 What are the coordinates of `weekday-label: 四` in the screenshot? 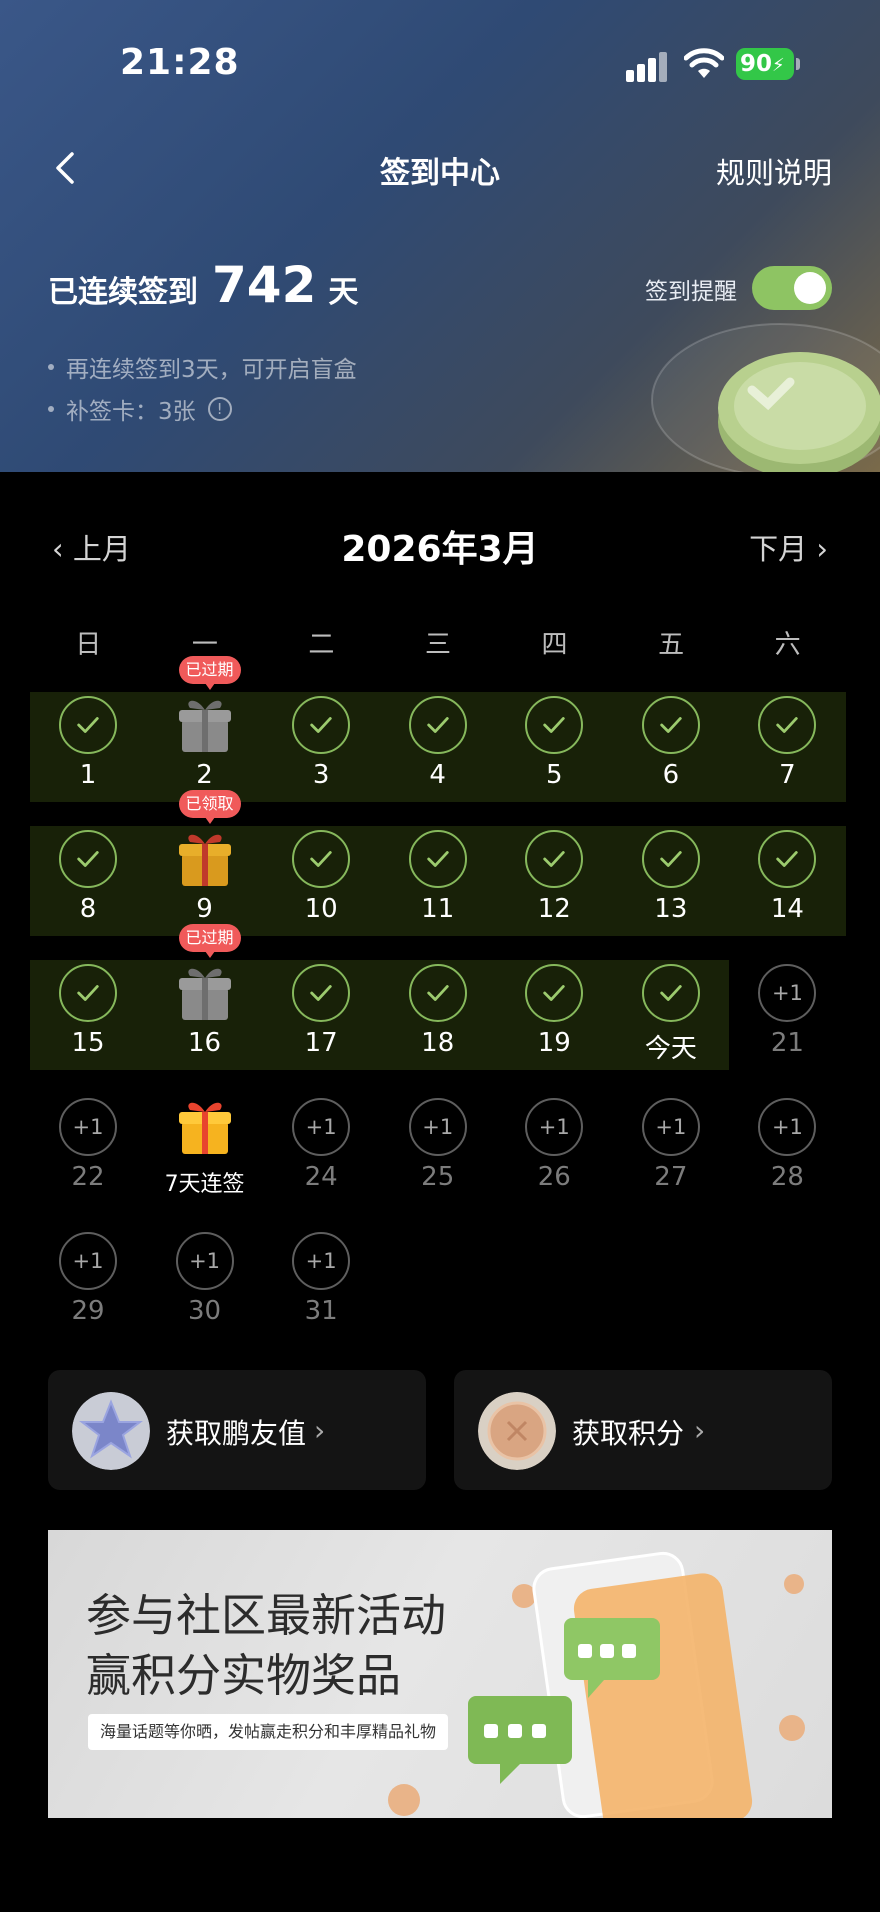 It's located at (554, 645).